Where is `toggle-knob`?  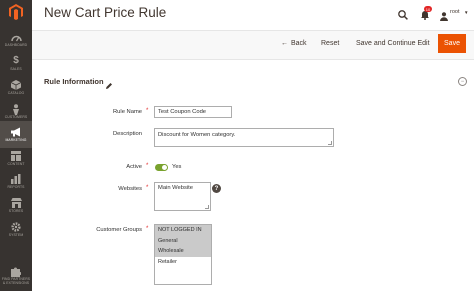 toggle-knob is located at coordinates (164, 167).